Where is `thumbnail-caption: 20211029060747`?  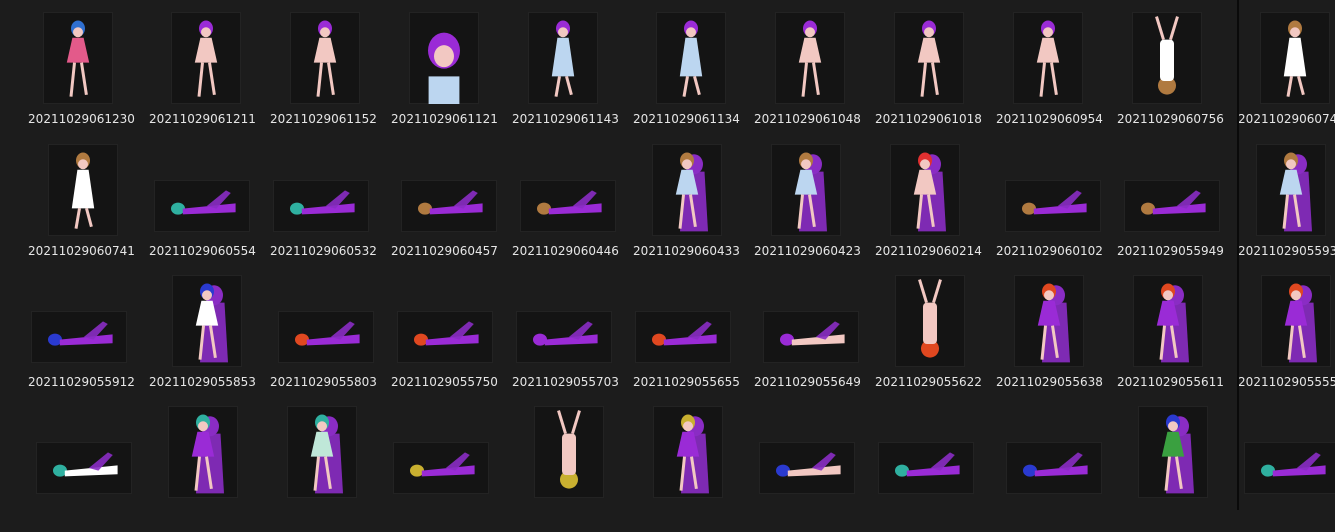
thumbnail-caption: 20211029060747 is located at coordinates (1283, 119).